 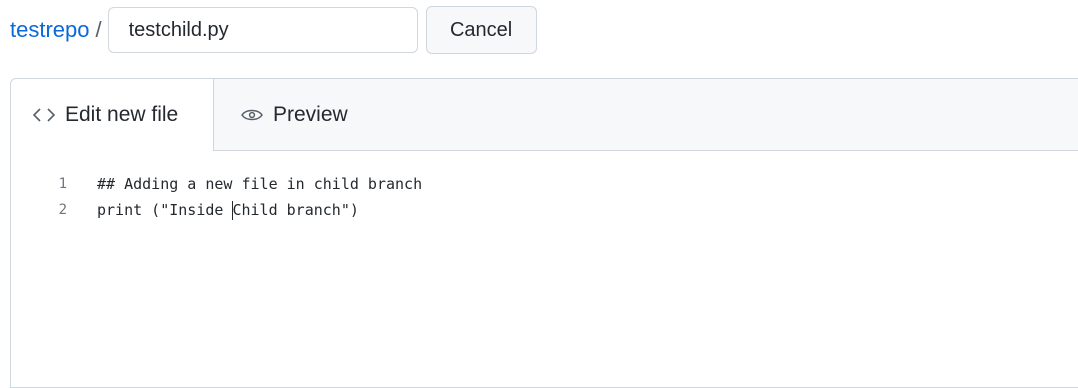 I want to click on tab-edit-new-file: Edit new file, so click(x=112, y=115).